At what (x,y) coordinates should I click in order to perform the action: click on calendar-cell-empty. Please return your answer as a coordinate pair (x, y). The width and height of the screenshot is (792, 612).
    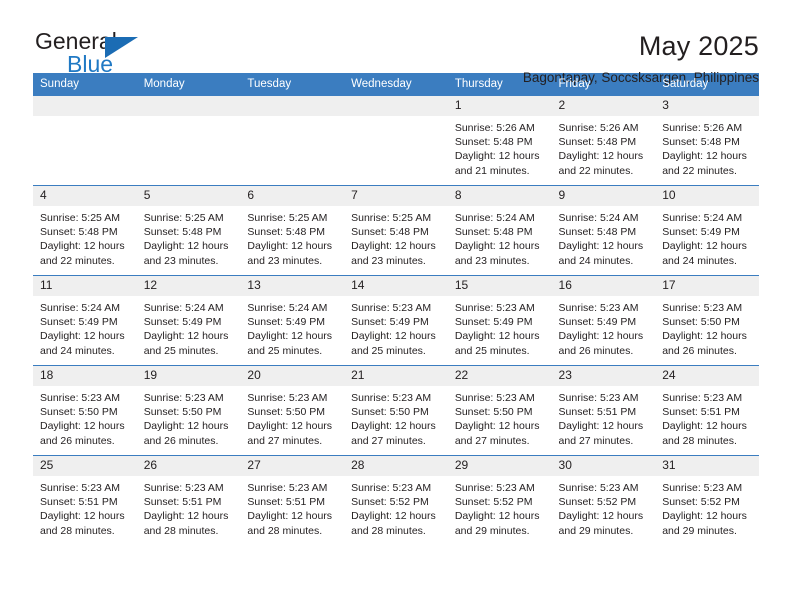
    Looking at the image, I should click on (188, 141).